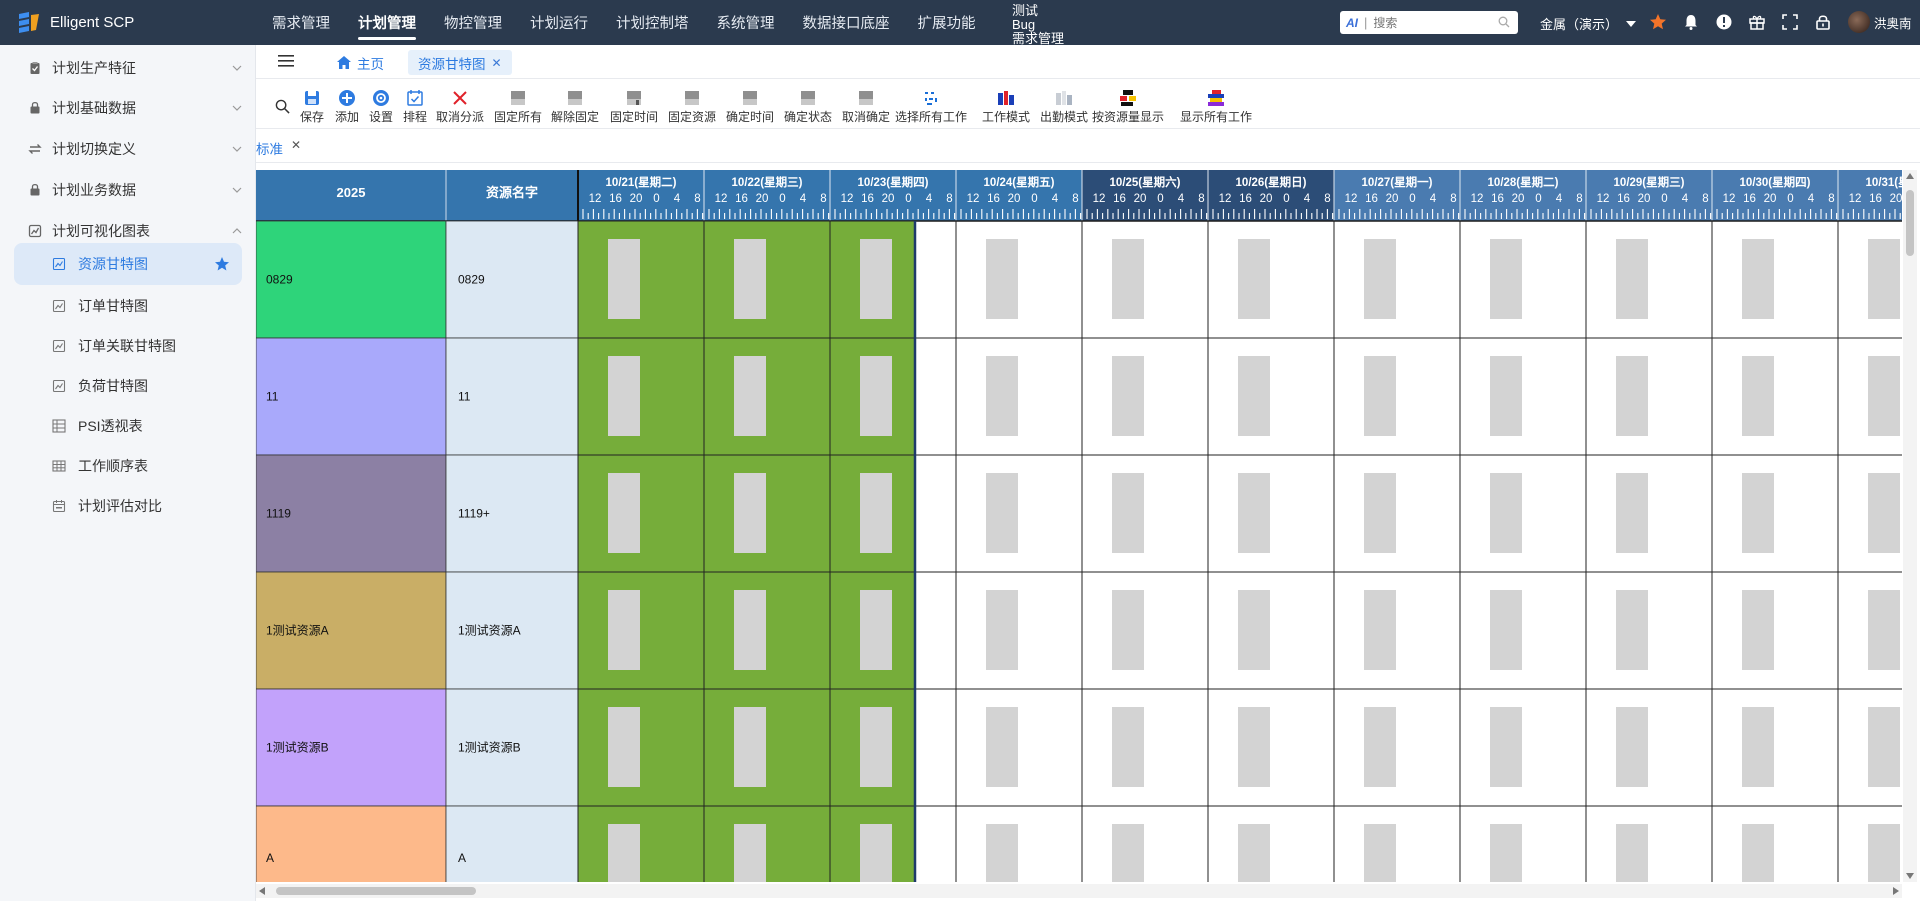 The width and height of the screenshot is (1920, 901). Describe the element at coordinates (1910, 223) in the screenshot. I see `vertical-scroll-thumb` at that location.